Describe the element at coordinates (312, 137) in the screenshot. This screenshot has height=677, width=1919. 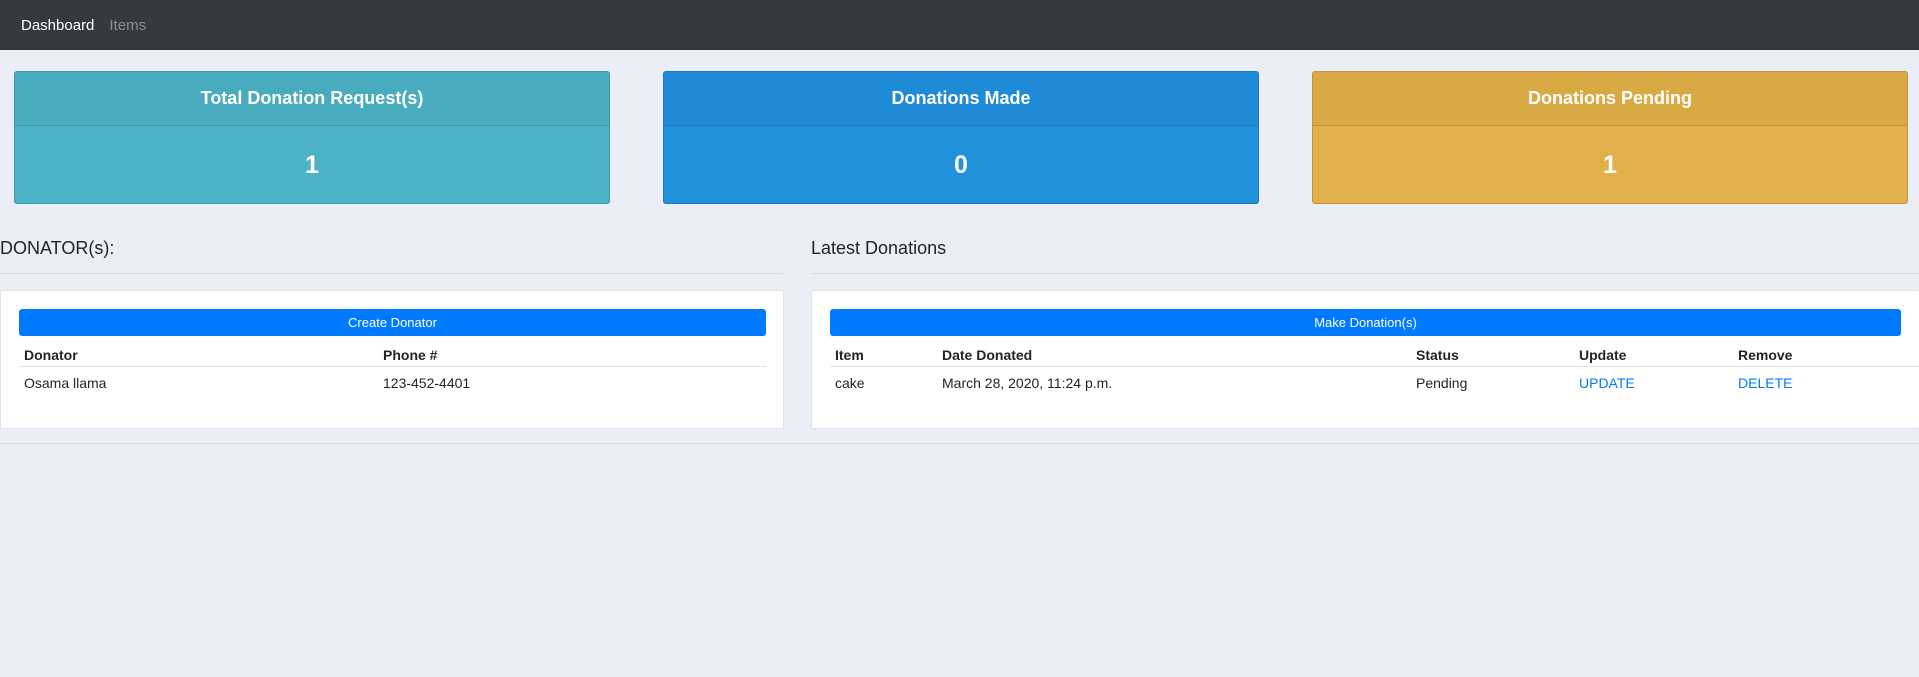
I see `total-requests-card: Total Donation Request(s) 1` at that location.